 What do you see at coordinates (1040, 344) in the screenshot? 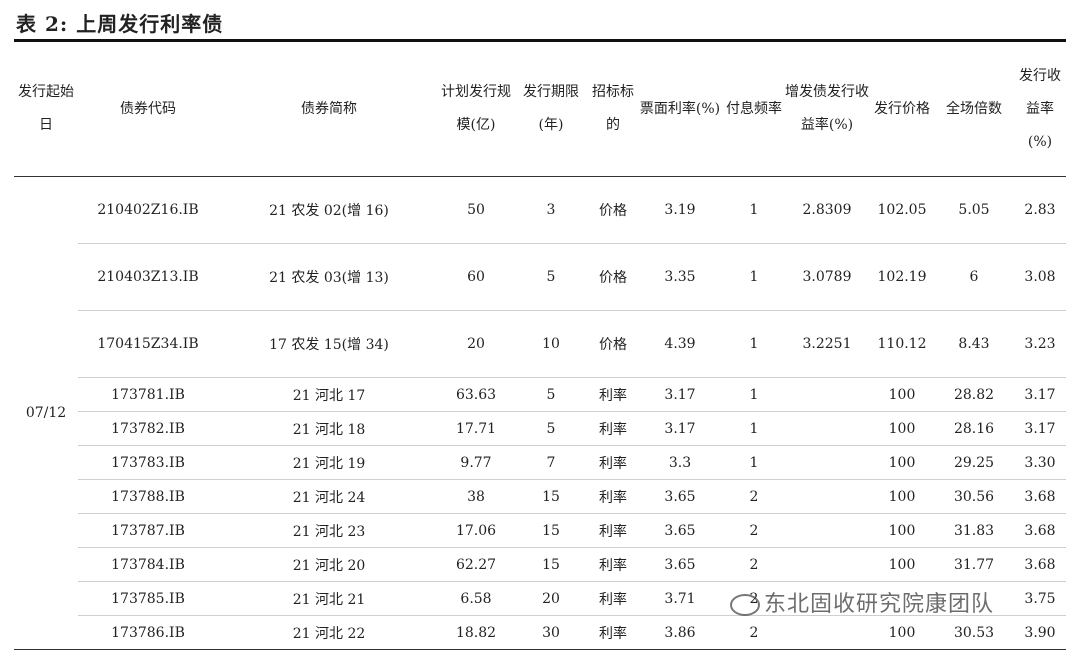
I see `cell-yield: 3.23` at bounding box center [1040, 344].